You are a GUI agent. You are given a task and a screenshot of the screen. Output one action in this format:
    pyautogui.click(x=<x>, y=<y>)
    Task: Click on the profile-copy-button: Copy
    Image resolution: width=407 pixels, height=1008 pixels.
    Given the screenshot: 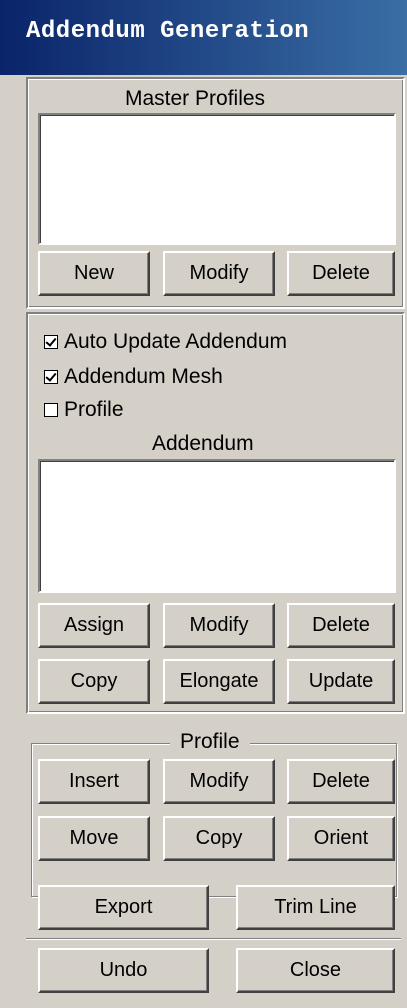 What is the action you would take?
    pyautogui.click(x=219, y=838)
    